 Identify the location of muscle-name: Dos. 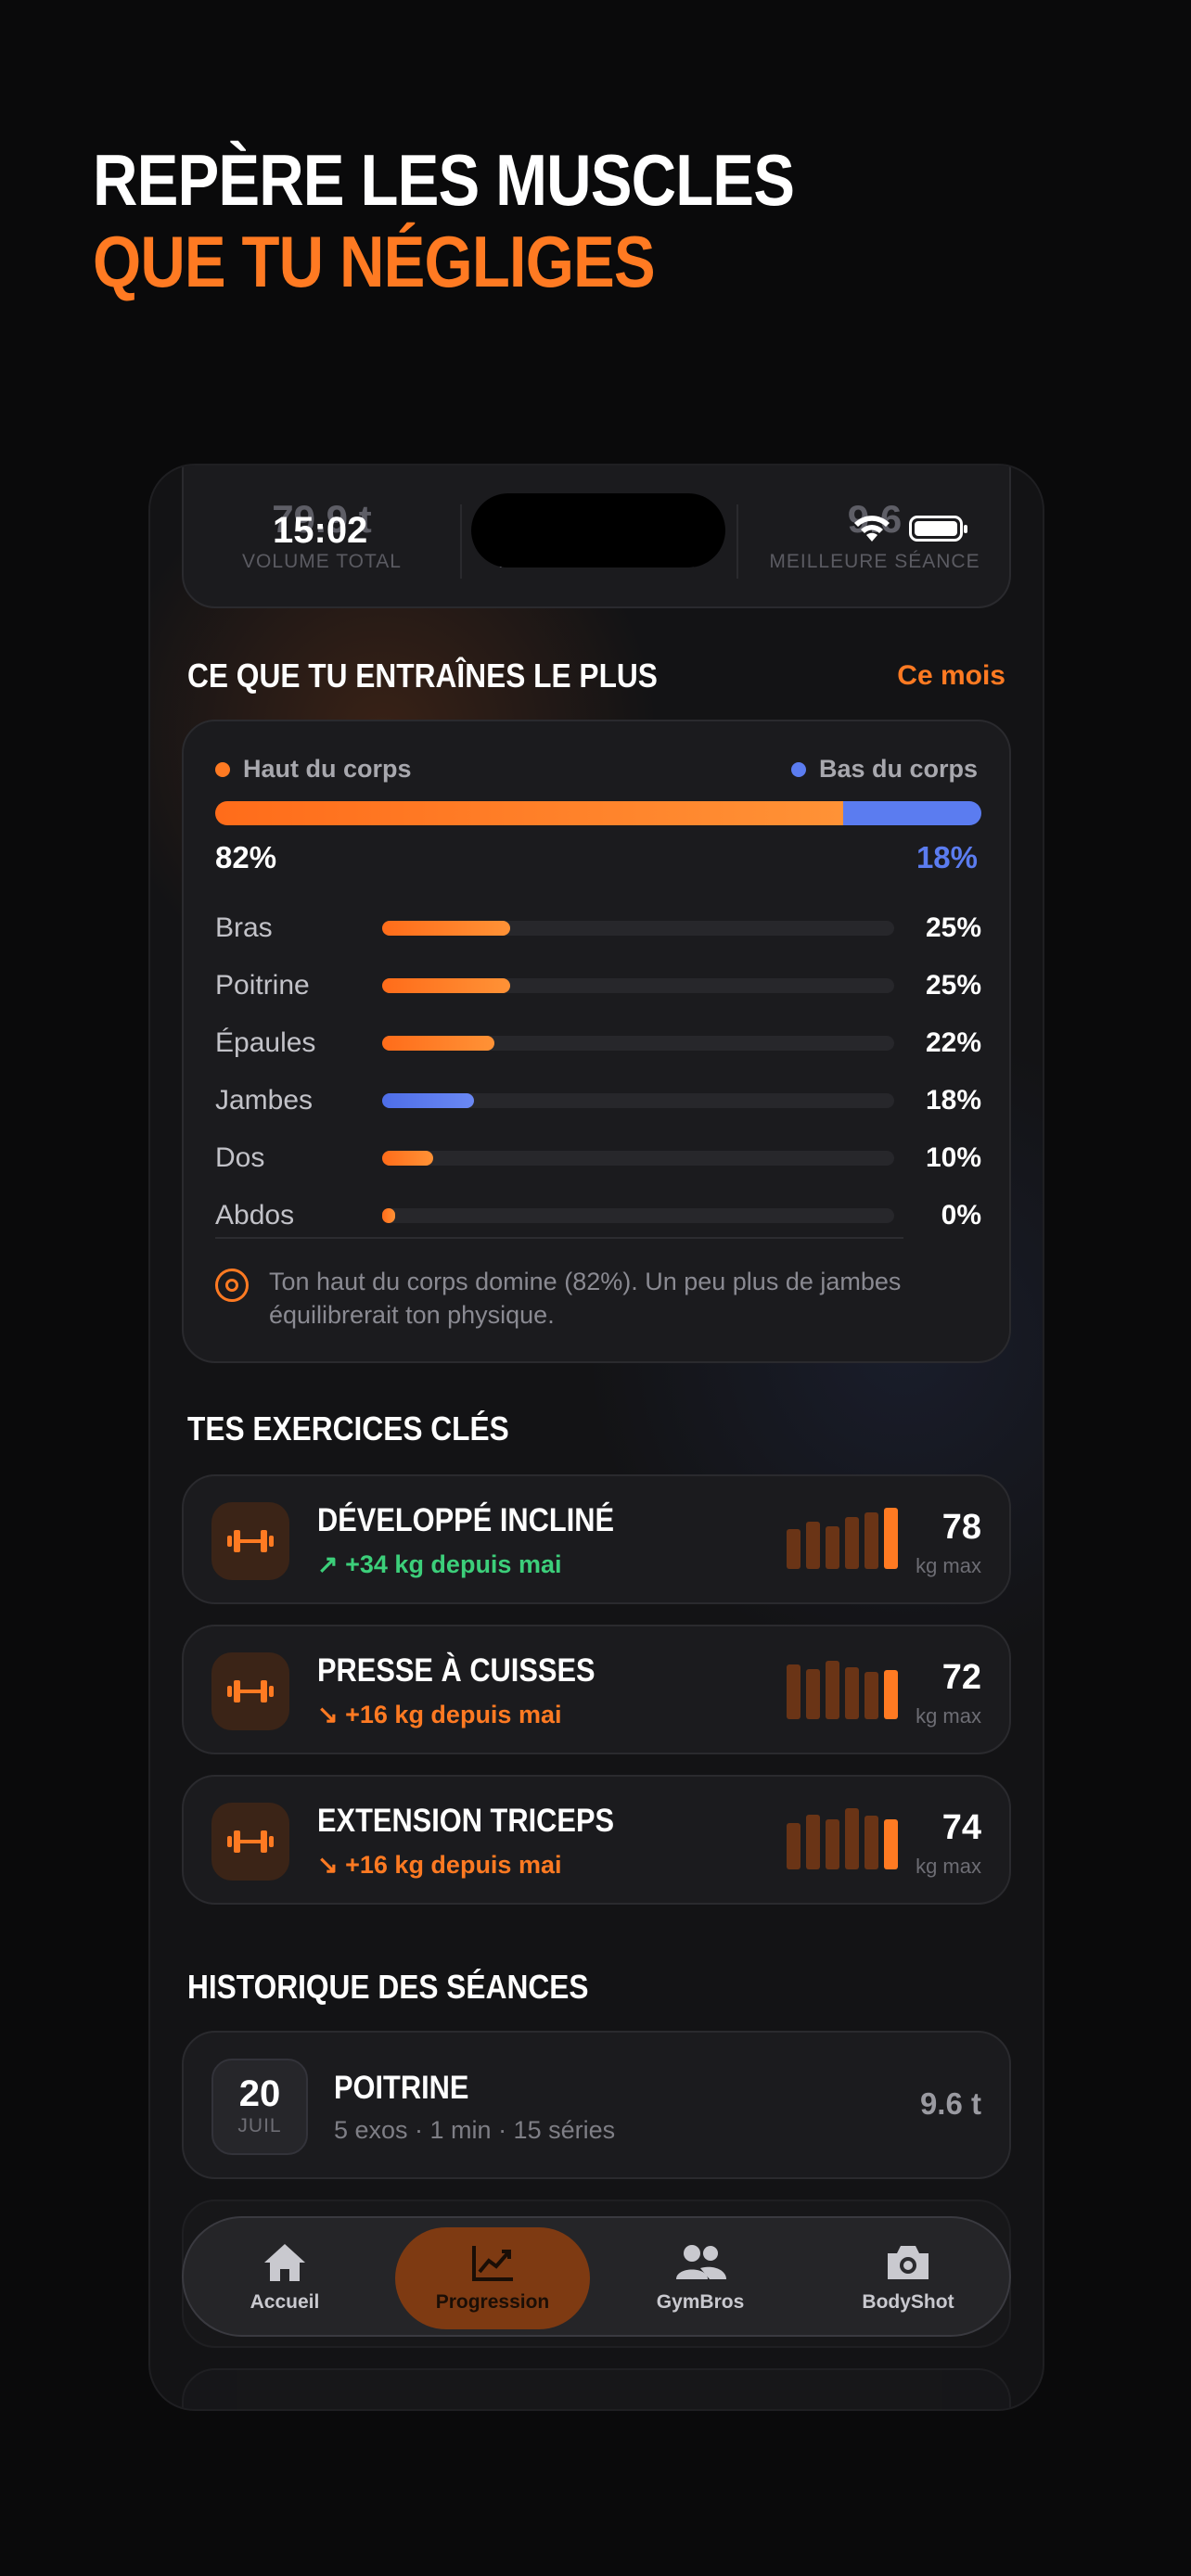
(240, 1157).